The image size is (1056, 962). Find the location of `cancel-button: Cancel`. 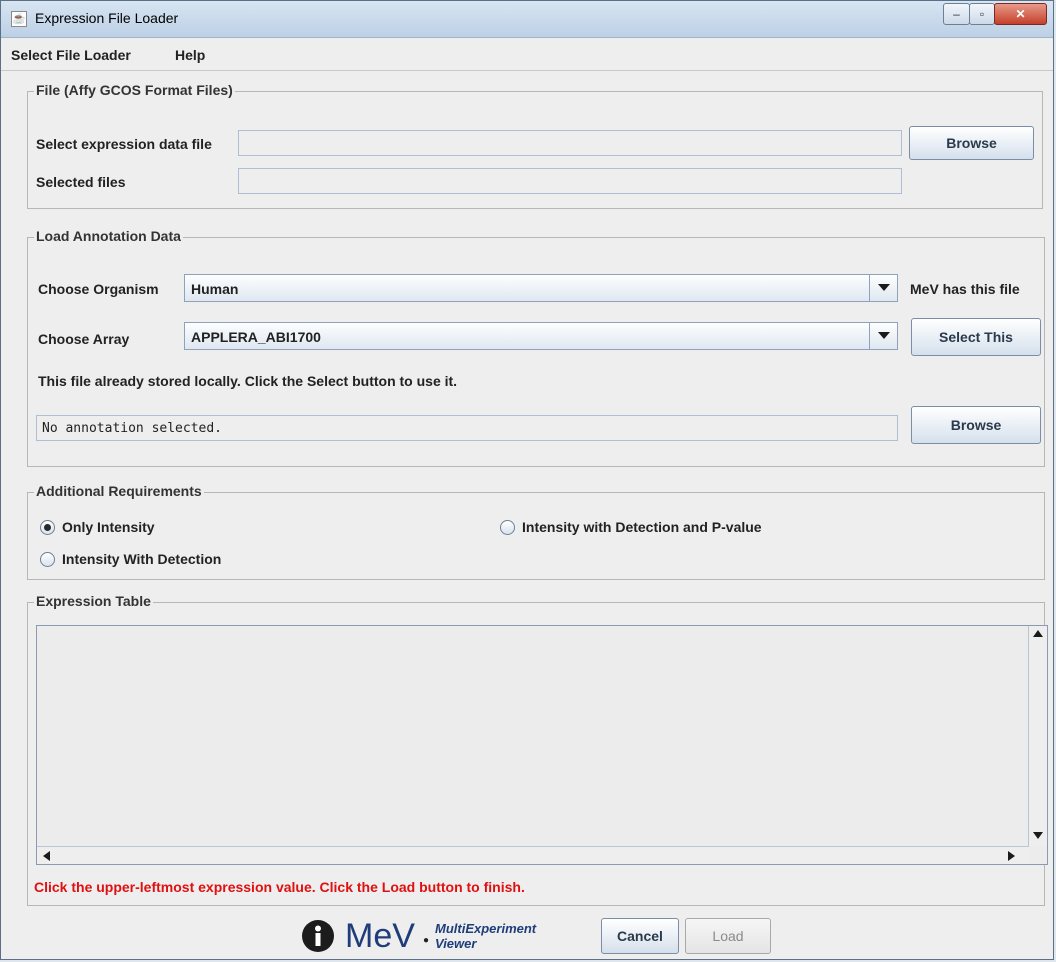

cancel-button: Cancel is located at coordinates (640, 936).